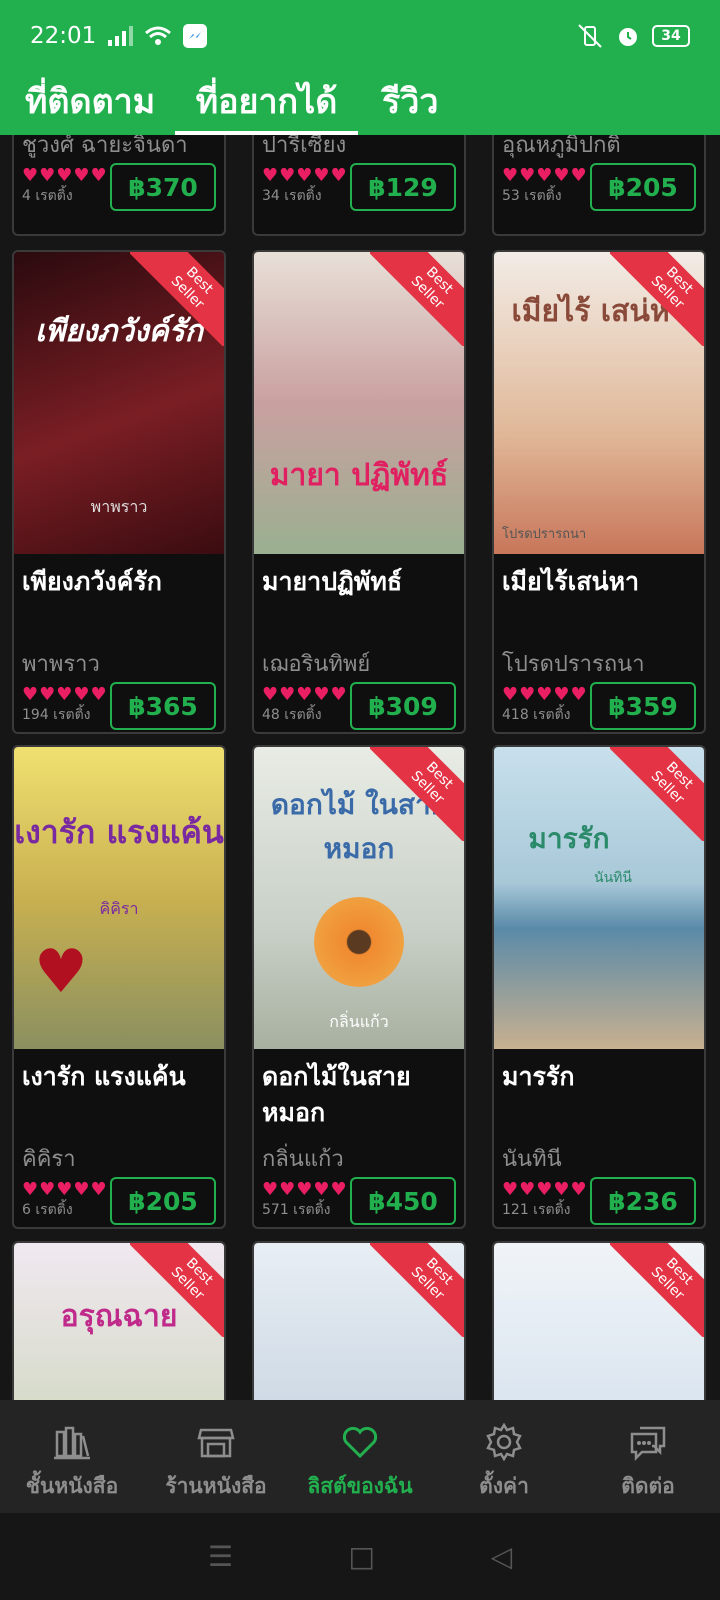  Describe the element at coordinates (643, 706) in the screenshot. I see `price-button: ฿359` at that location.